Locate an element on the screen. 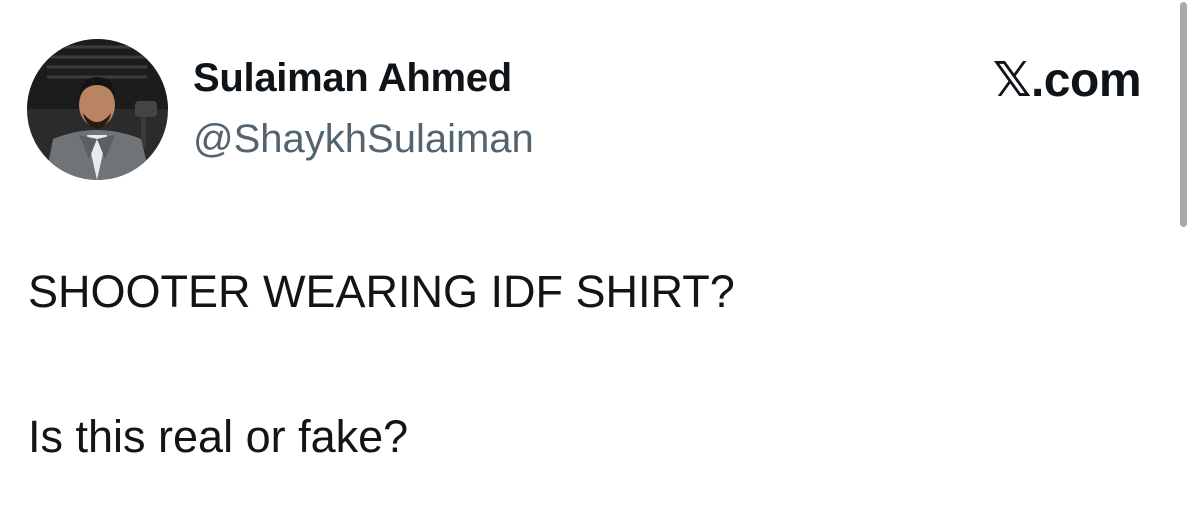 The image size is (1199, 511). tweet-text-line: SHOOTER WEARING IDF SHIRT? is located at coordinates (381, 291).